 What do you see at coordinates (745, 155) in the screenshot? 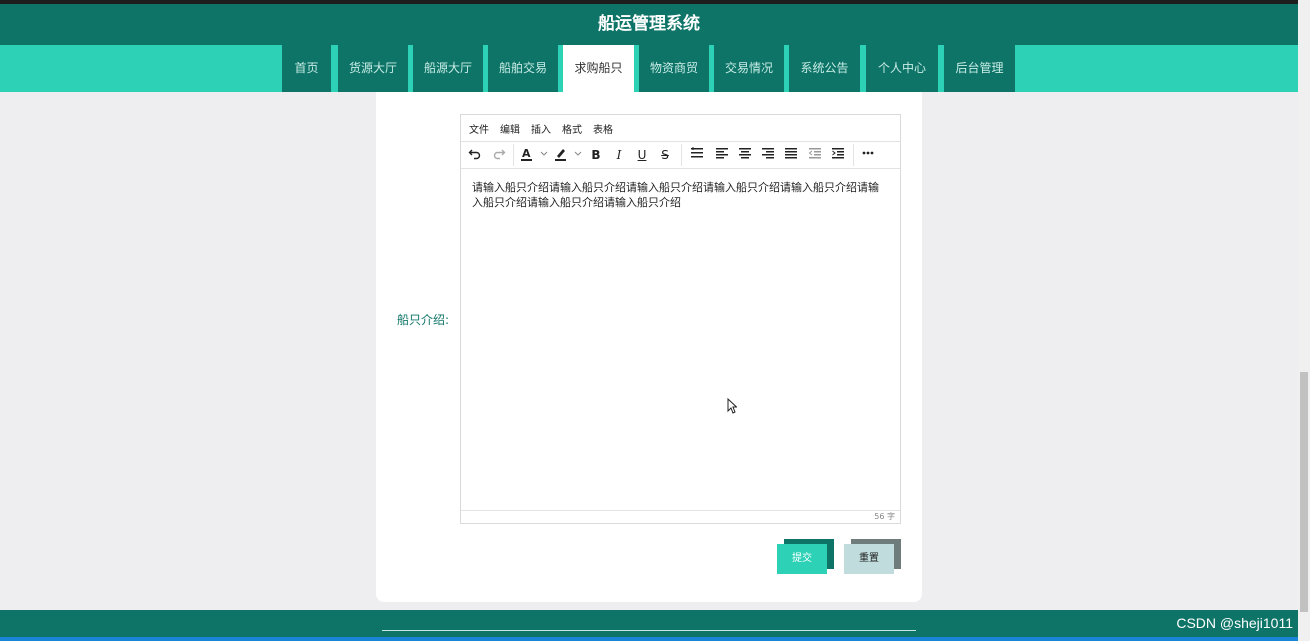
I see `align-center-icon` at bounding box center [745, 155].